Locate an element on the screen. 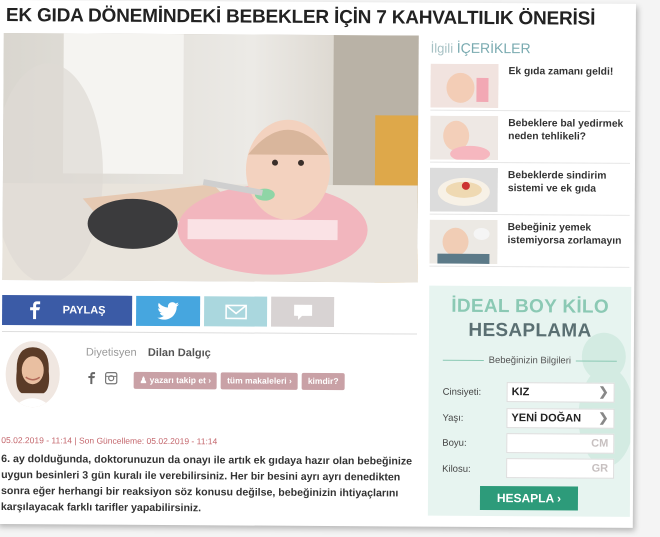 This screenshot has height=537, width=660. height-label: Boyu: is located at coordinates (454, 443).